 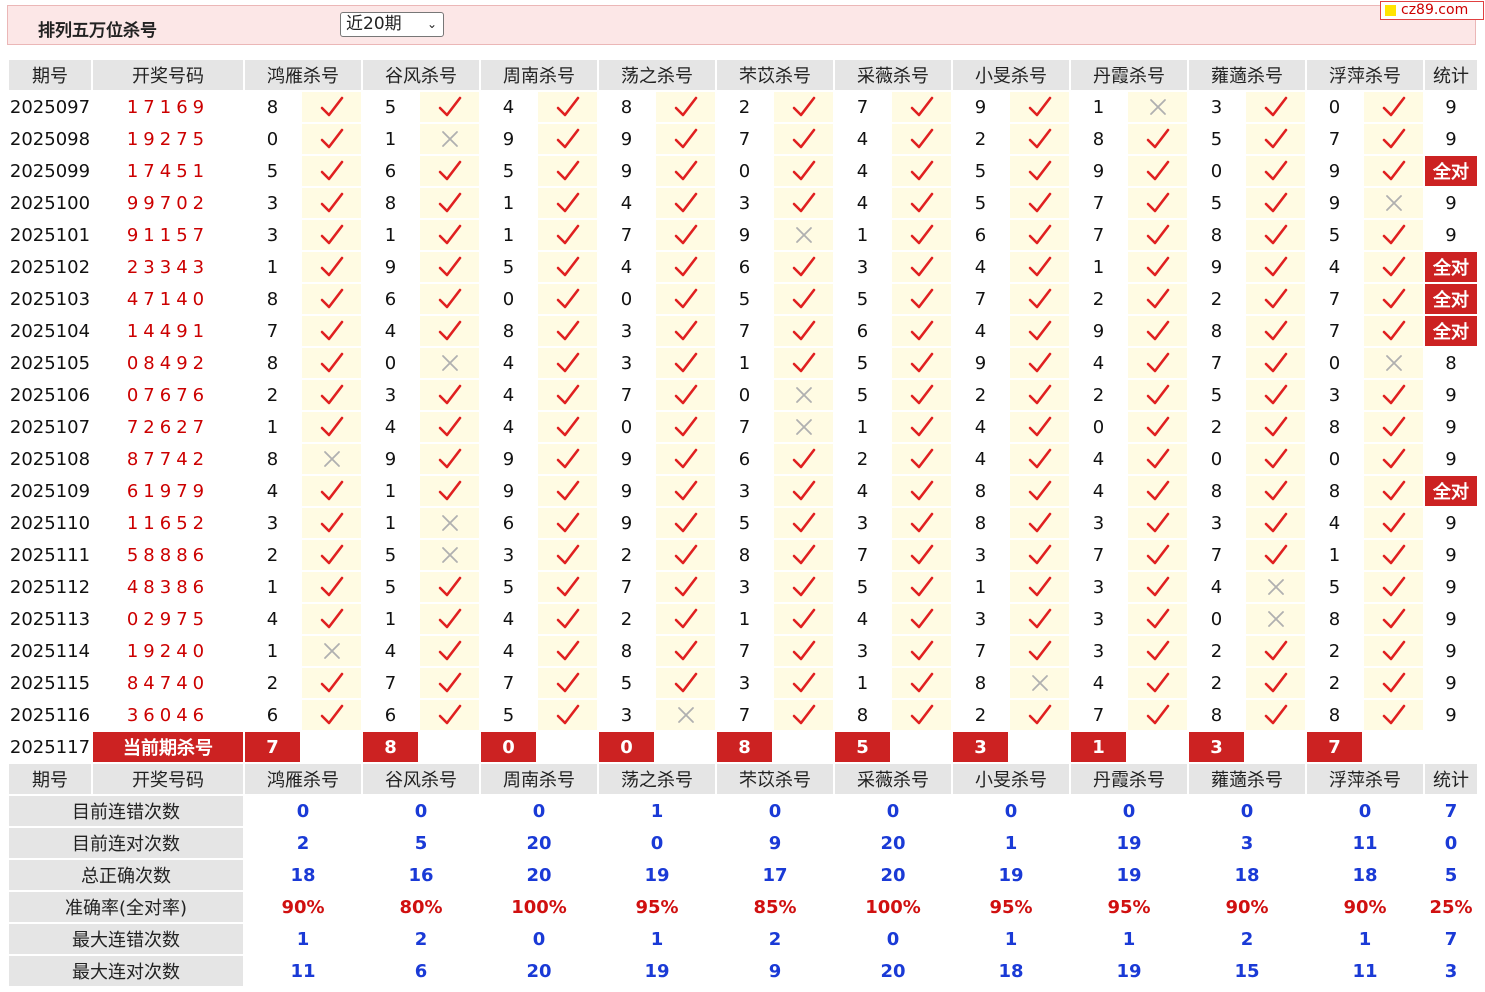 I want to click on current-kill-number: 8, so click(x=744, y=747).